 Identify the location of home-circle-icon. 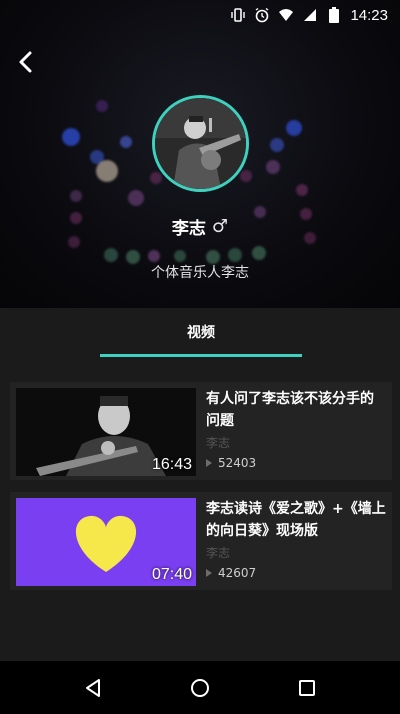
(199, 687).